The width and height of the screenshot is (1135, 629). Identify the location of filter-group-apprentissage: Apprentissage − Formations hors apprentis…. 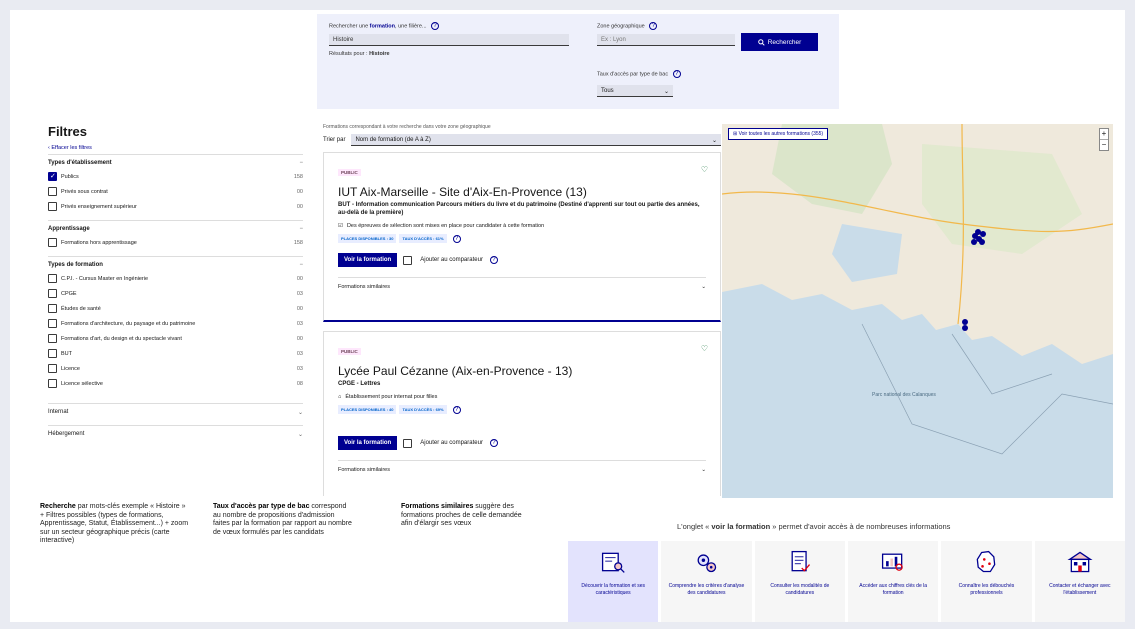
(175, 238).